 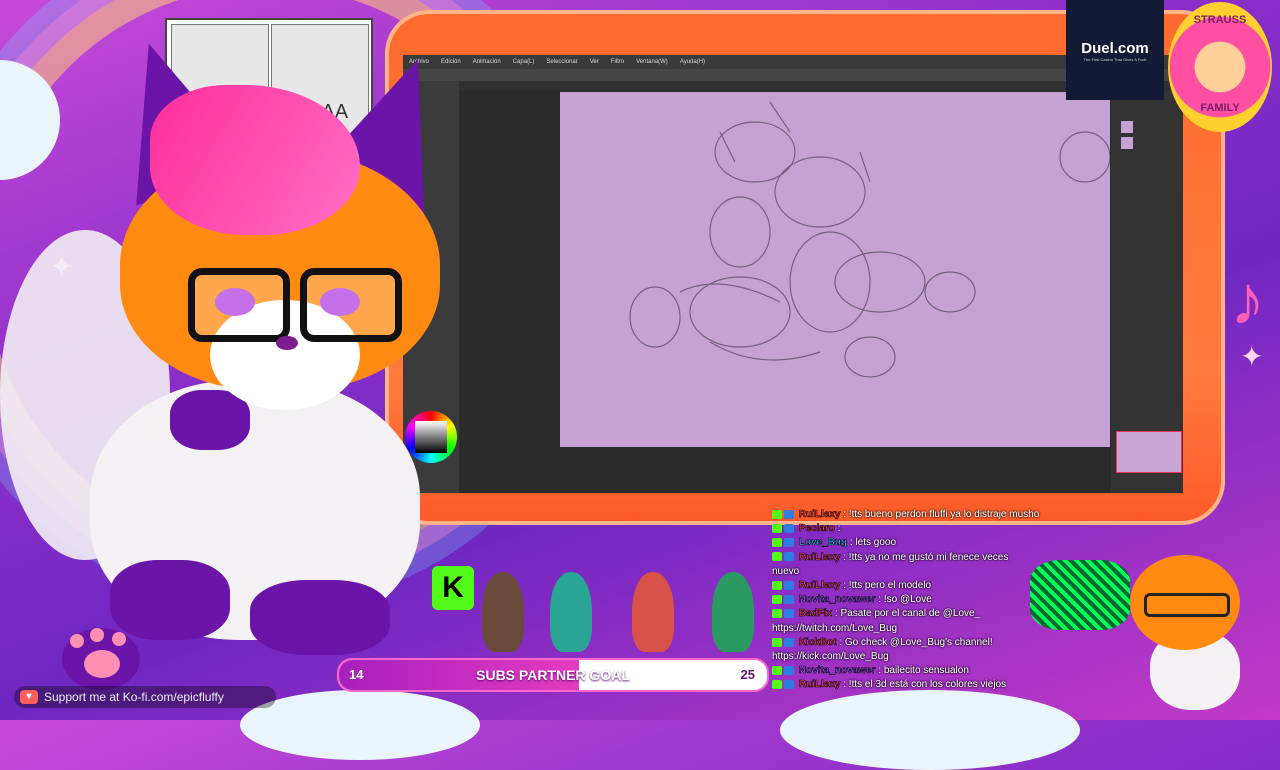 What do you see at coordinates (1220, 67) in the screenshot?
I see `family-badge: STRAUSS FAMILY` at bounding box center [1220, 67].